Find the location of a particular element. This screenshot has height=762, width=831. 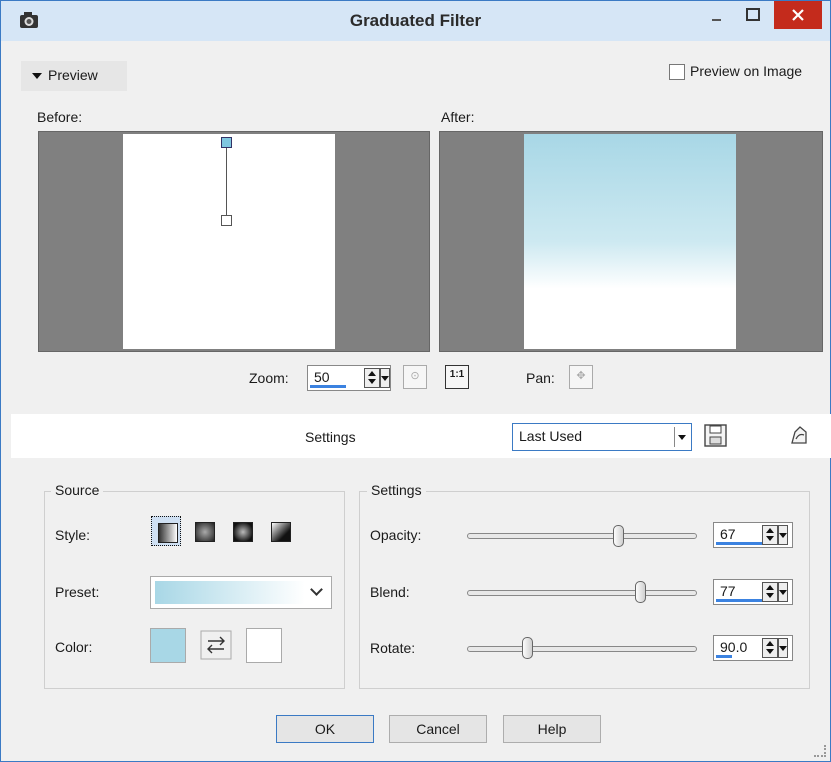

cancel-button: Cancel is located at coordinates (438, 729).